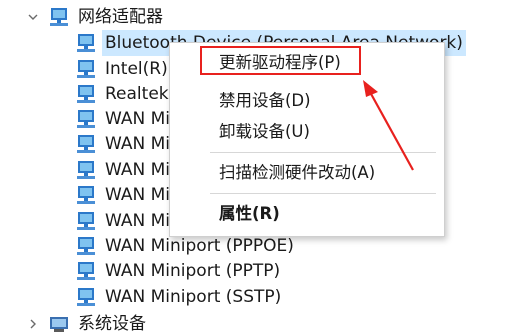  Describe the element at coordinates (307, 212) in the screenshot. I see `menu-item-properties: 属性(R)` at that location.